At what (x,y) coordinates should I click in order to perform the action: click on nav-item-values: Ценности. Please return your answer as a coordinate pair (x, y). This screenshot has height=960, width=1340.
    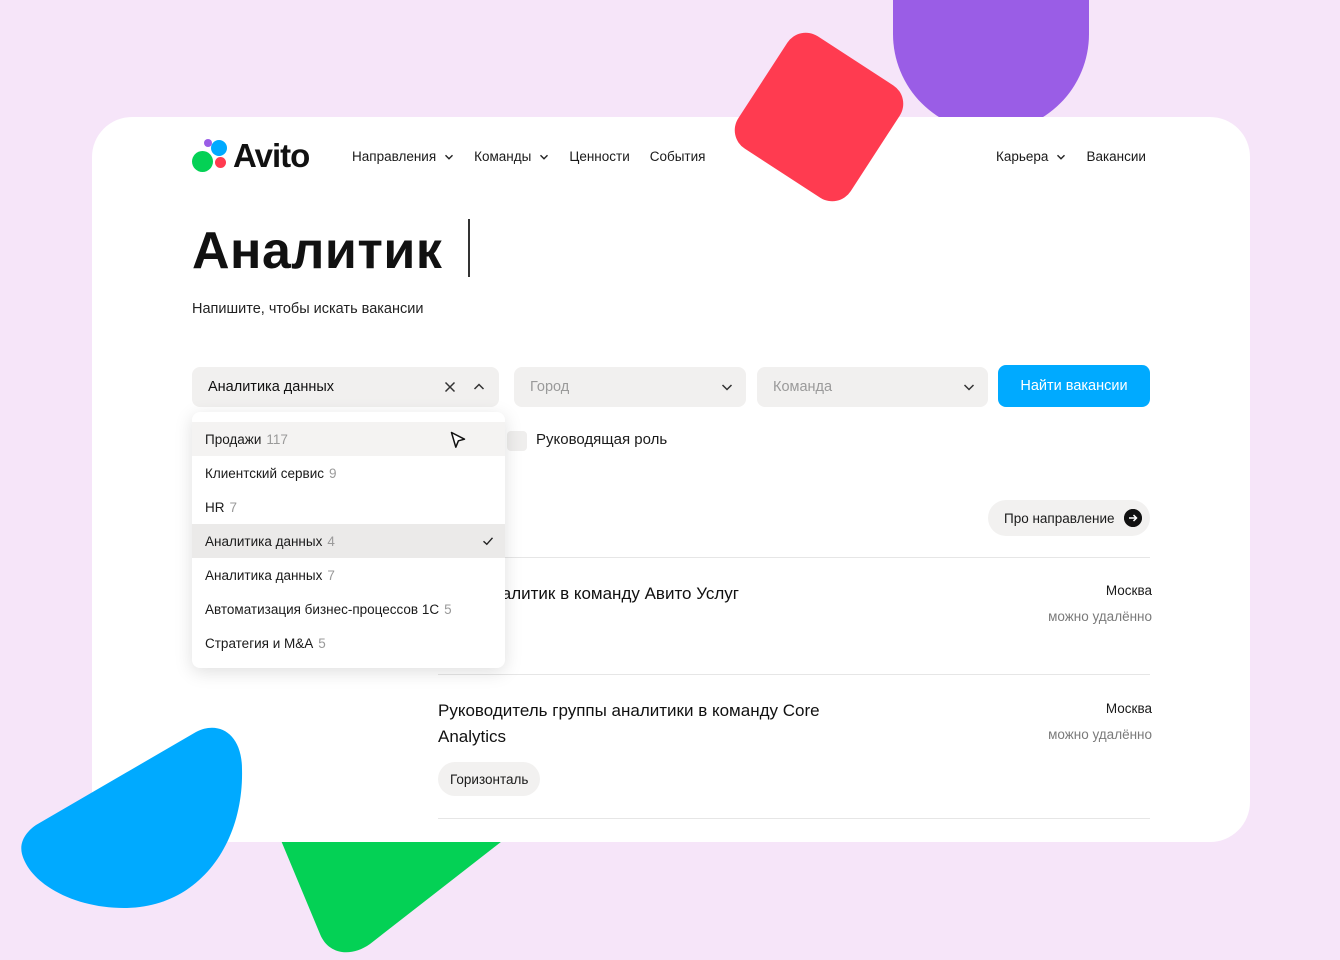
    Looking at the image, I should click on (599, 156).